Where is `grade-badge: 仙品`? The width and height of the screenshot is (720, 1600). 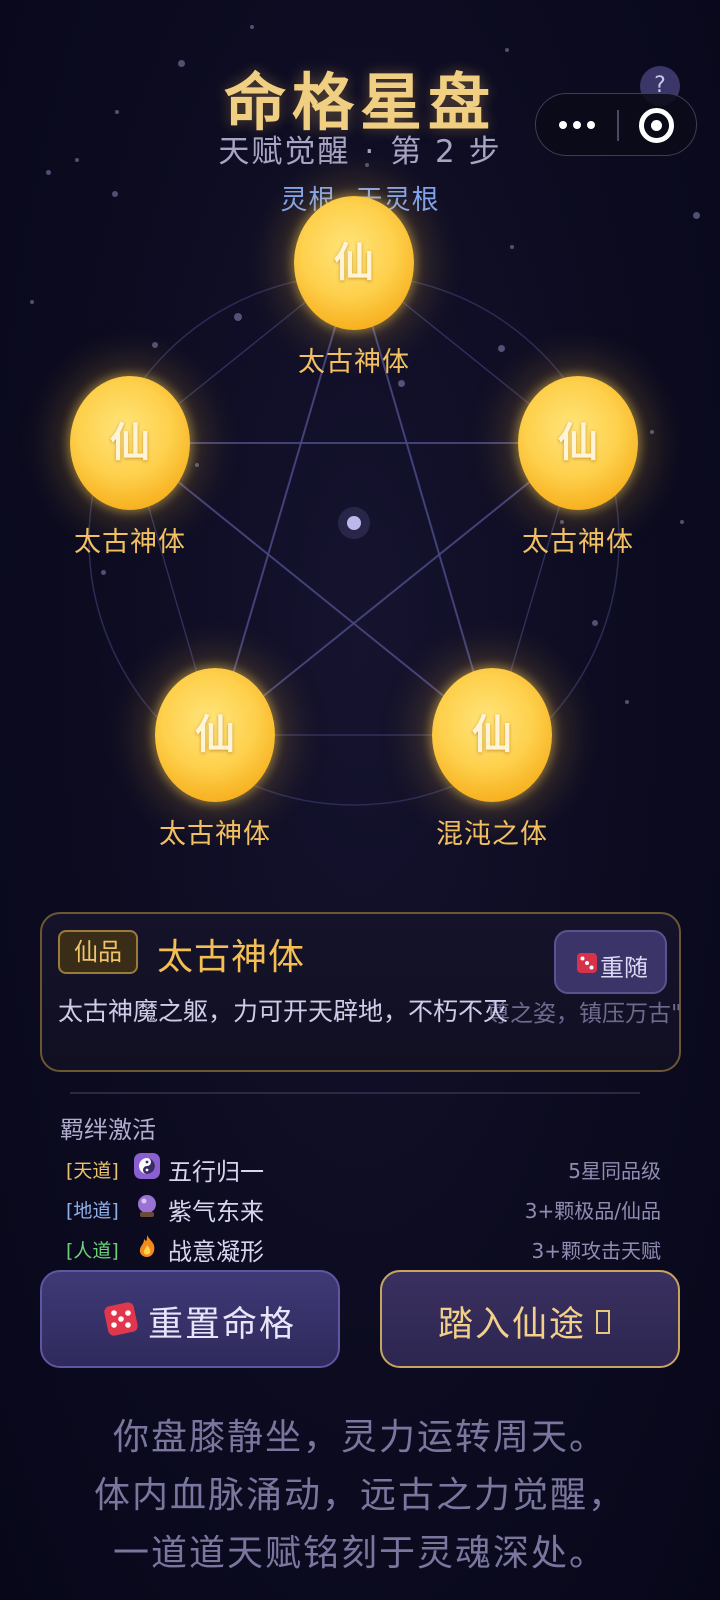 grade-badge: 仙品 is located at coordinates (98, 952).